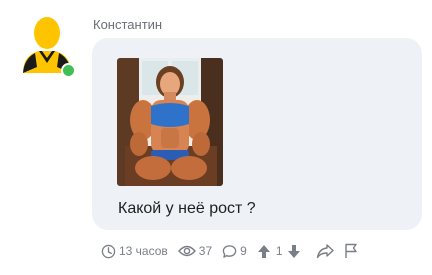 The image size is (432, 275). I want to click on rating-value: 1, so click(279, 251).